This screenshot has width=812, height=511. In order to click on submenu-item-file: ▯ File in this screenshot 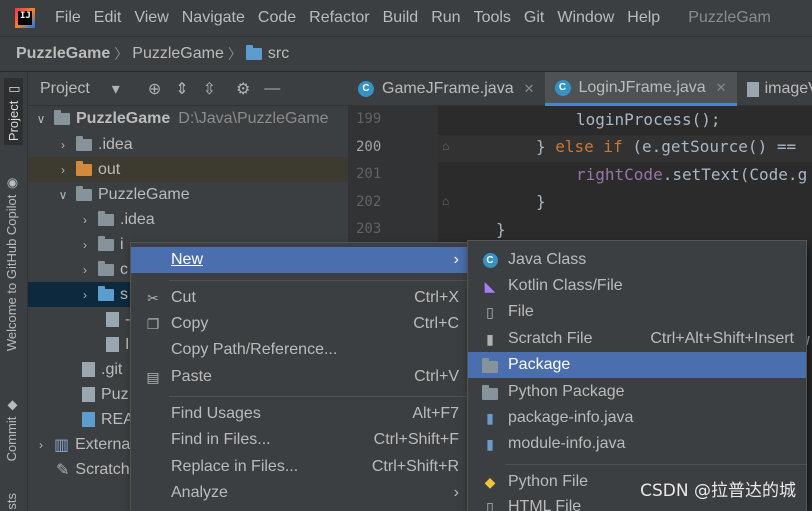, I will do `click(637, 312)`.